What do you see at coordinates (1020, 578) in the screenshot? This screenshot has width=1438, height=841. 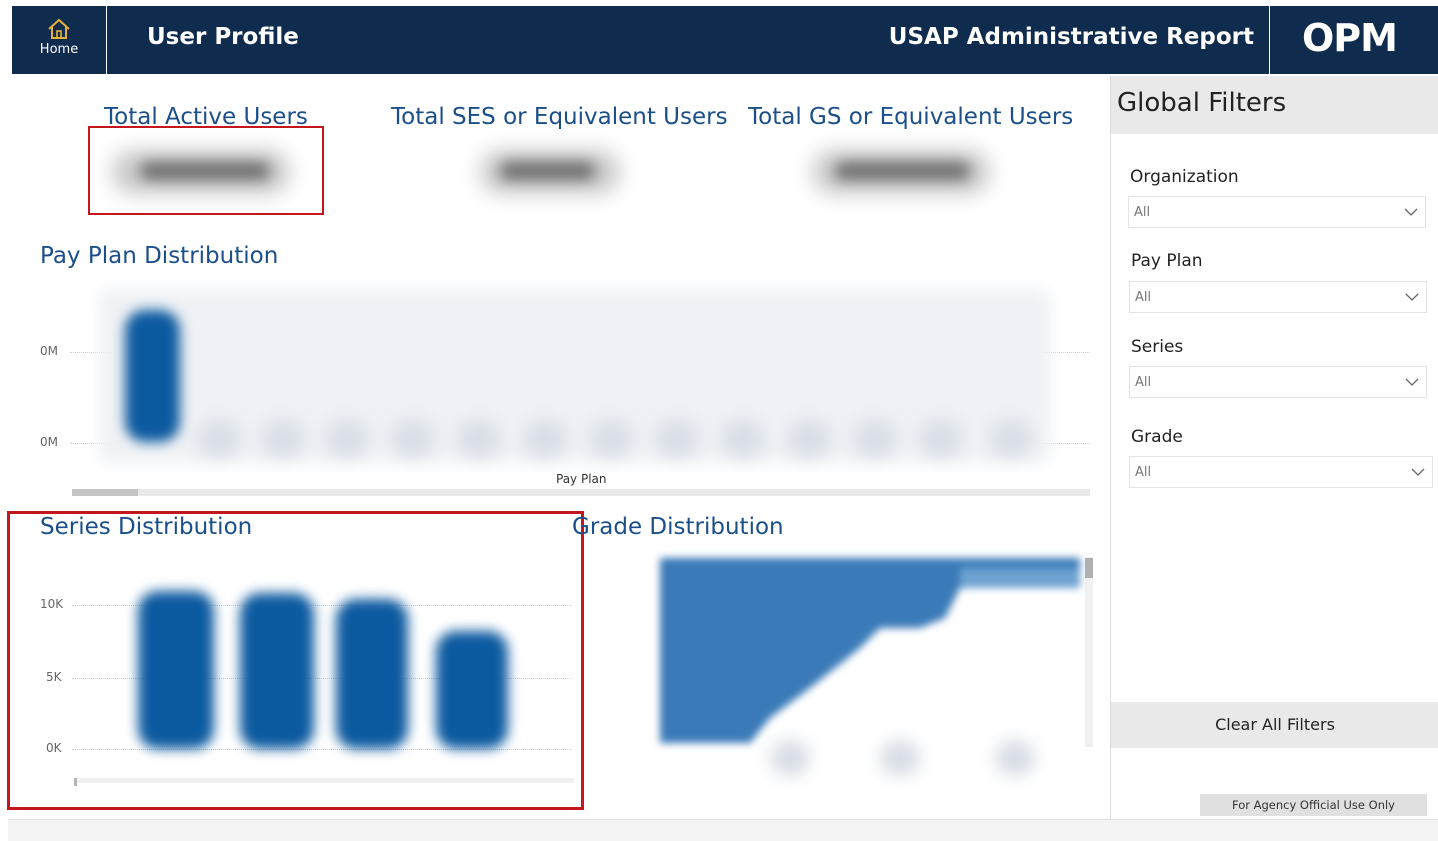 I see `grade-area-highlight` at bounding box center [1020, 578].